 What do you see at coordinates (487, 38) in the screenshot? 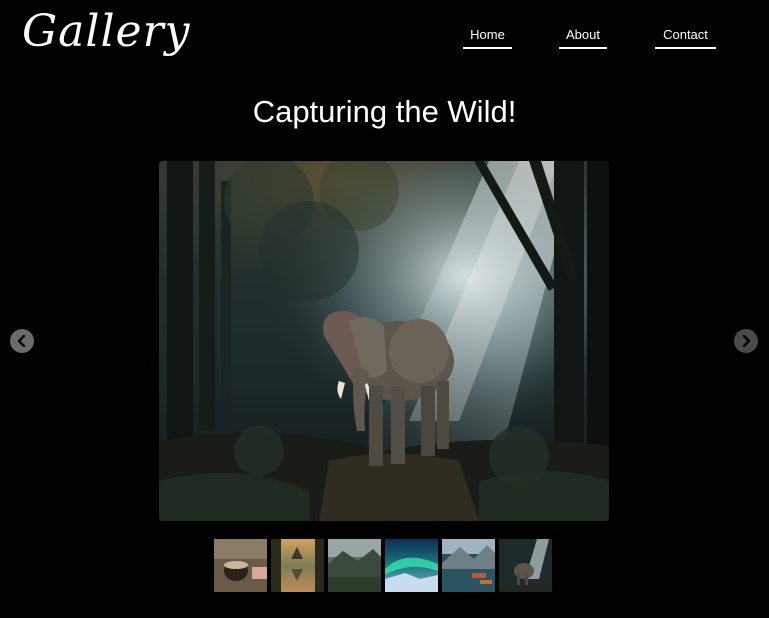
I see `nav-home: Home` at bounding box center [487, 38].